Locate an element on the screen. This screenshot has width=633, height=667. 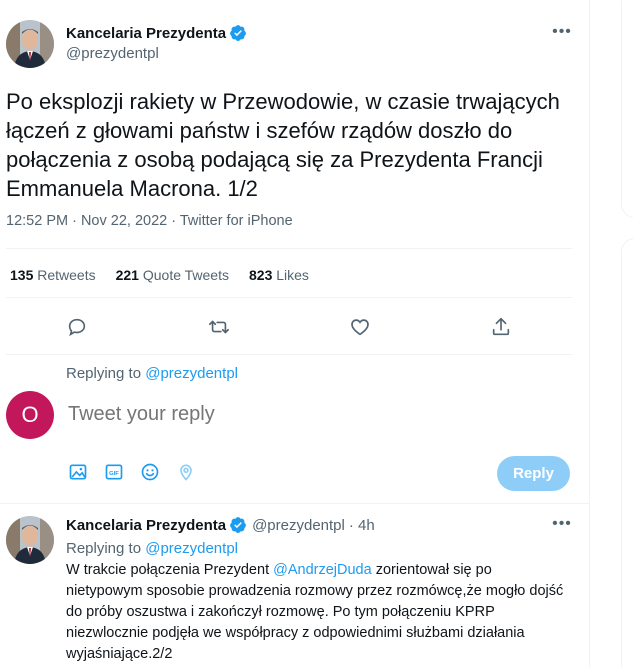
location-tool is located at coordinates (187, 473).